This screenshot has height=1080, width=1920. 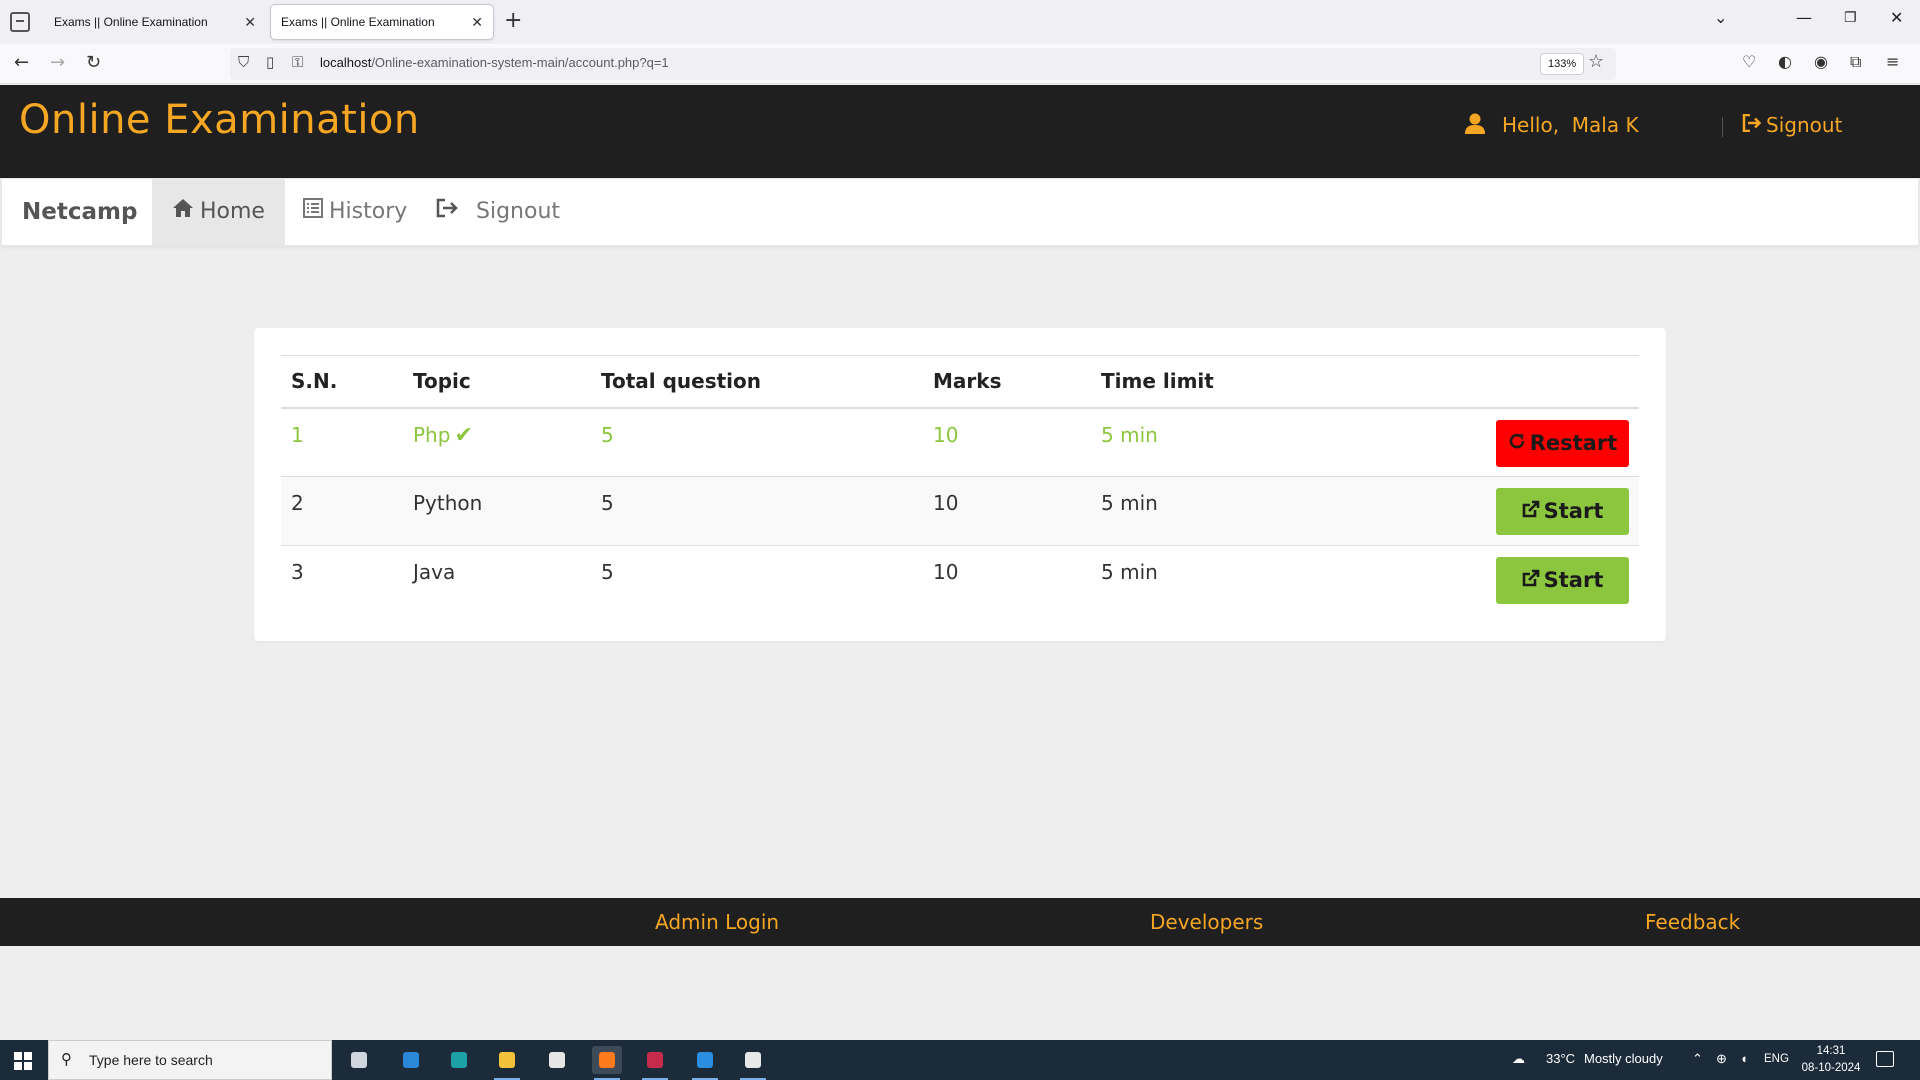 What do you see at coordinates (232, 211) in the screenshot?
I see `nav-item-label: Home` at bounding box center [232, 211].